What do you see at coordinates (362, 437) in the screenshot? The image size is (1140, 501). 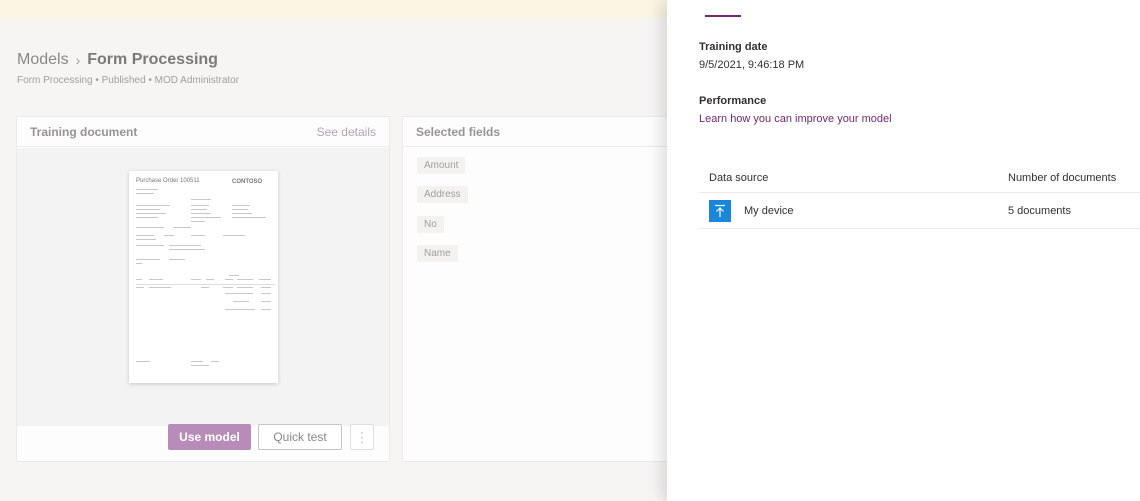 I see `more-options-icon: ⋮` at bounding box center [362, 437].